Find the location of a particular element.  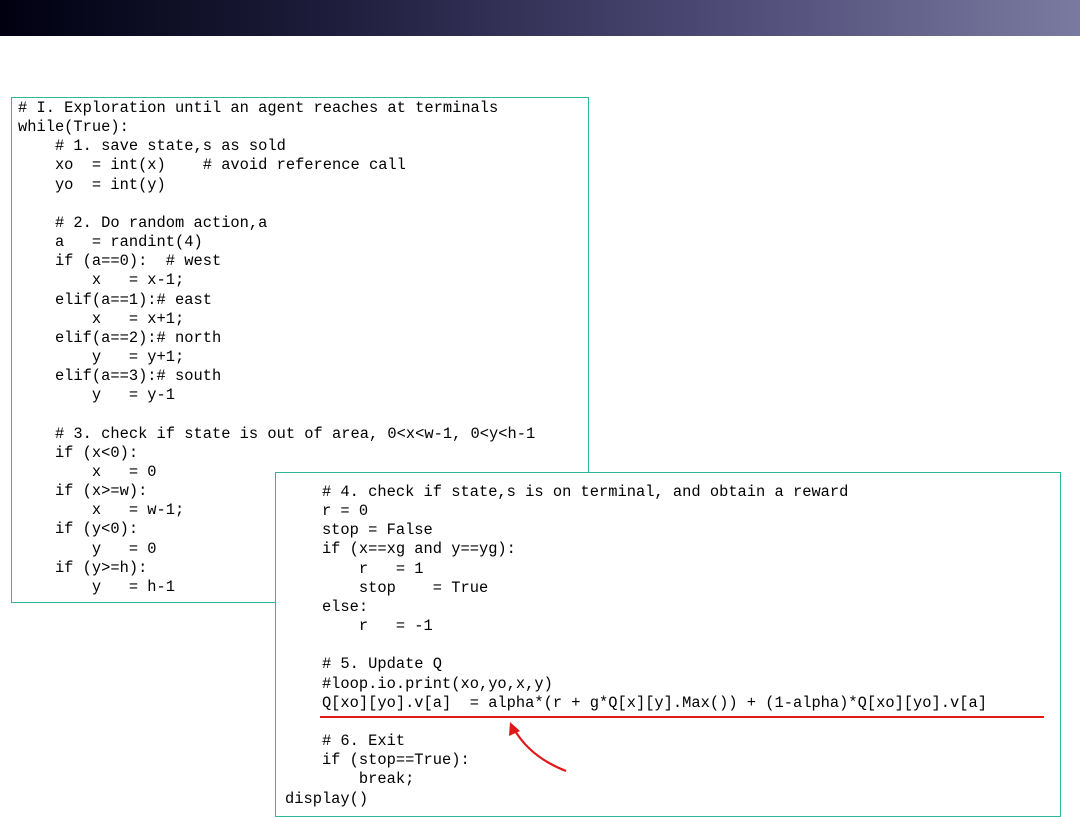

header-bar is located at coordinates (540, 18).